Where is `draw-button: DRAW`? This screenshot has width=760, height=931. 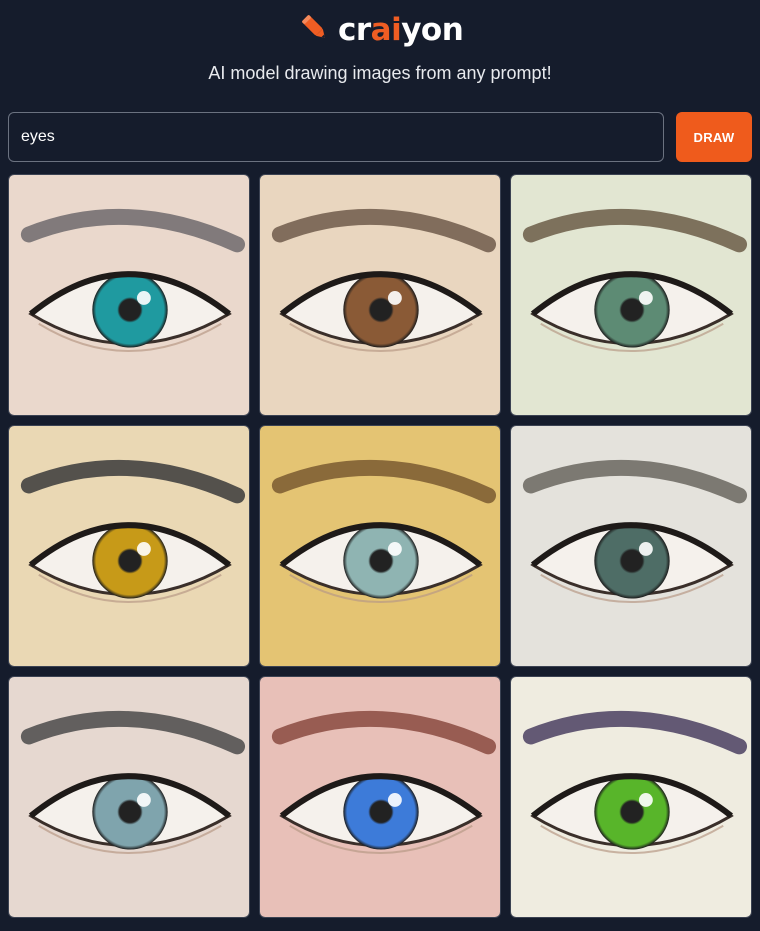 draw-button: DRAW is located at coordinates (714, 137).